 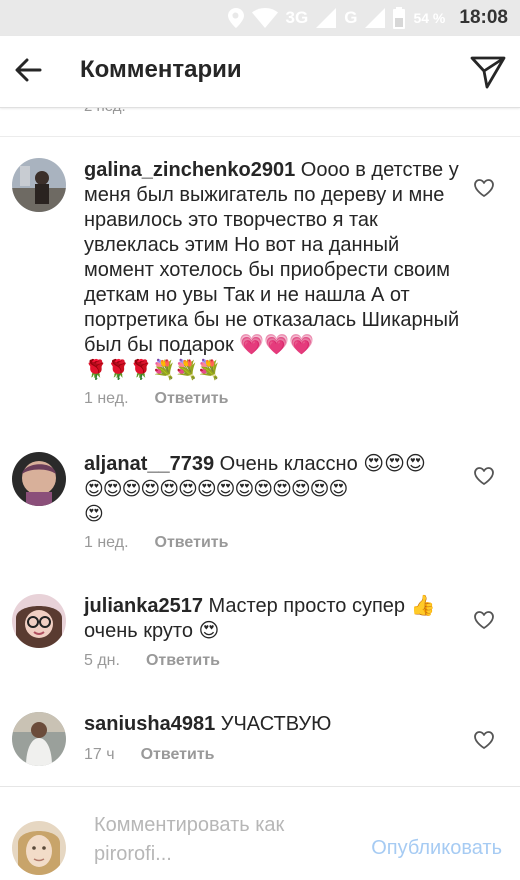 I want to click on battery-percent: 54 %, so click(x=429, y=18).